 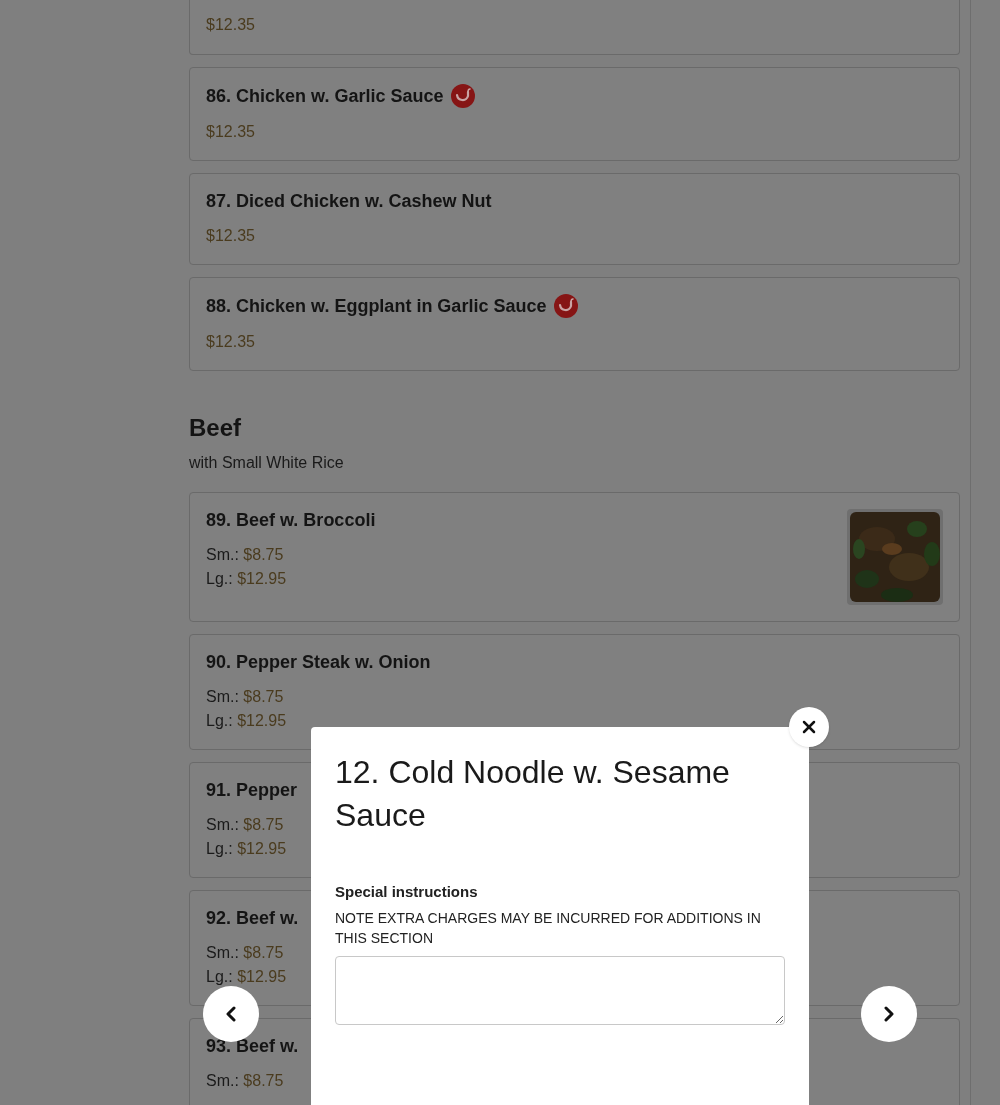 I want to click on item-name: 93. Beef w., so click(x=252, y=1046).